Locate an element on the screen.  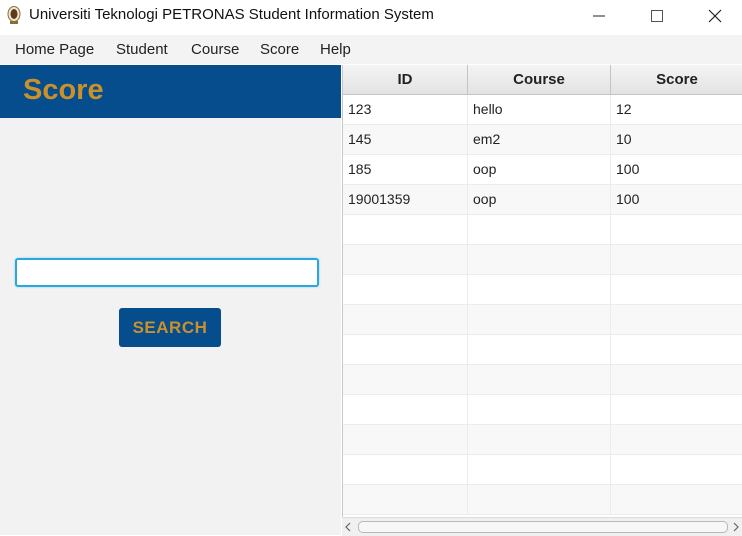
cell-score: 10 is located at coordinates (676, 139).